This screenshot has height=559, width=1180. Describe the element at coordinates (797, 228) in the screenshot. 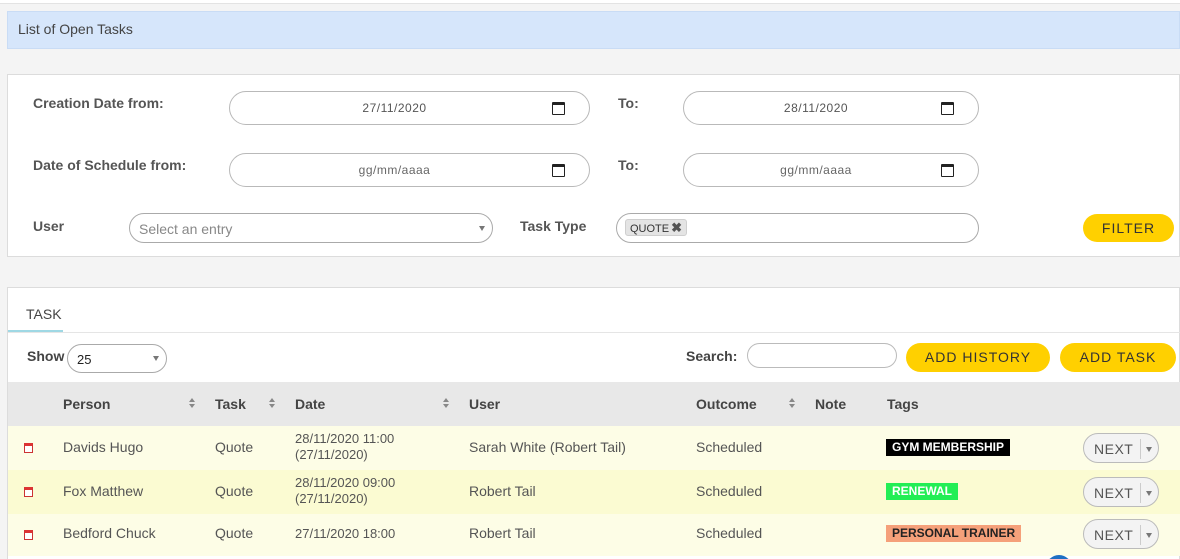

I see `task-type-select: QUOTE ✖` at that location.